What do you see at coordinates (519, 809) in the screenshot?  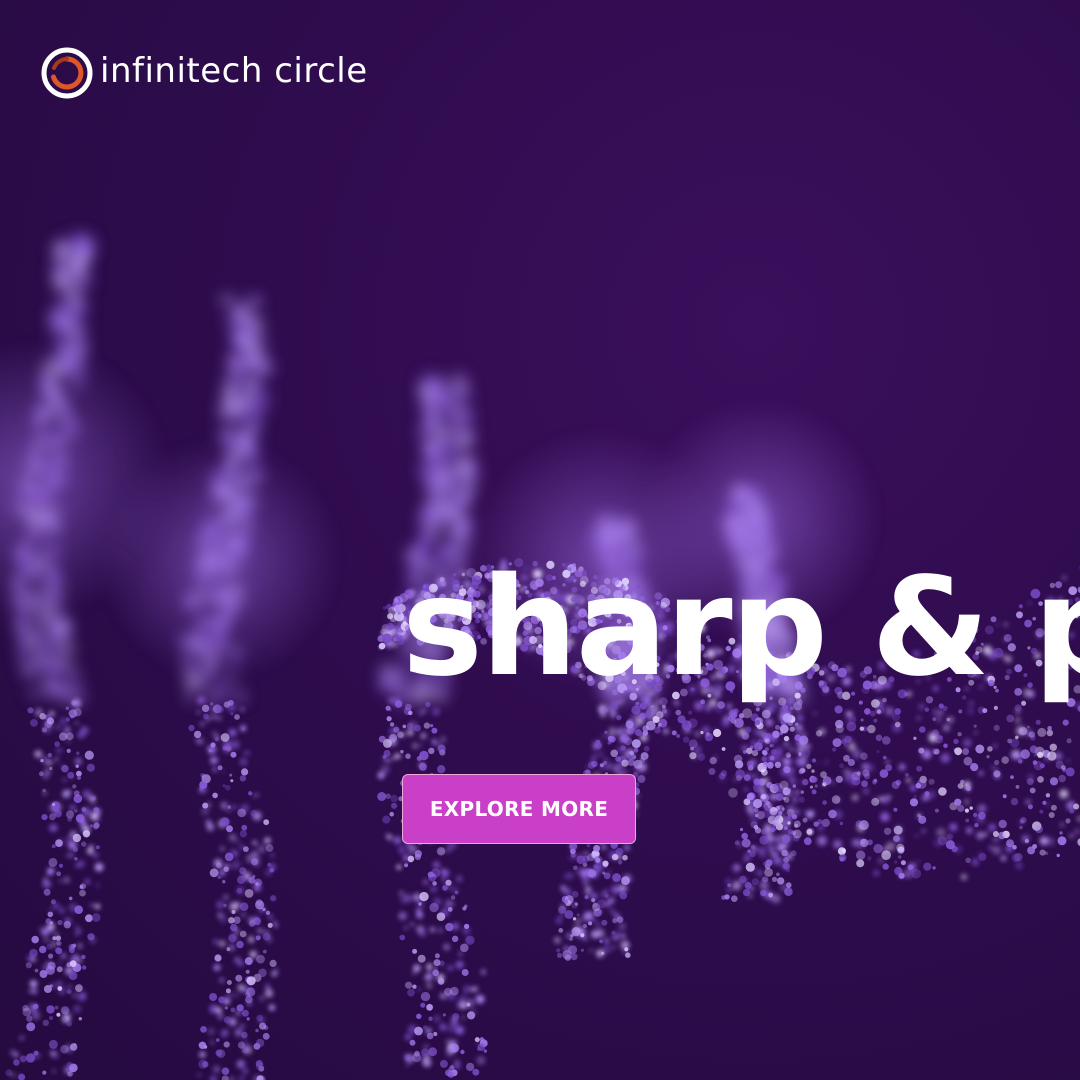 I see `explore-more-button: EXPLORE MORE` at bounding box center [519, 809].